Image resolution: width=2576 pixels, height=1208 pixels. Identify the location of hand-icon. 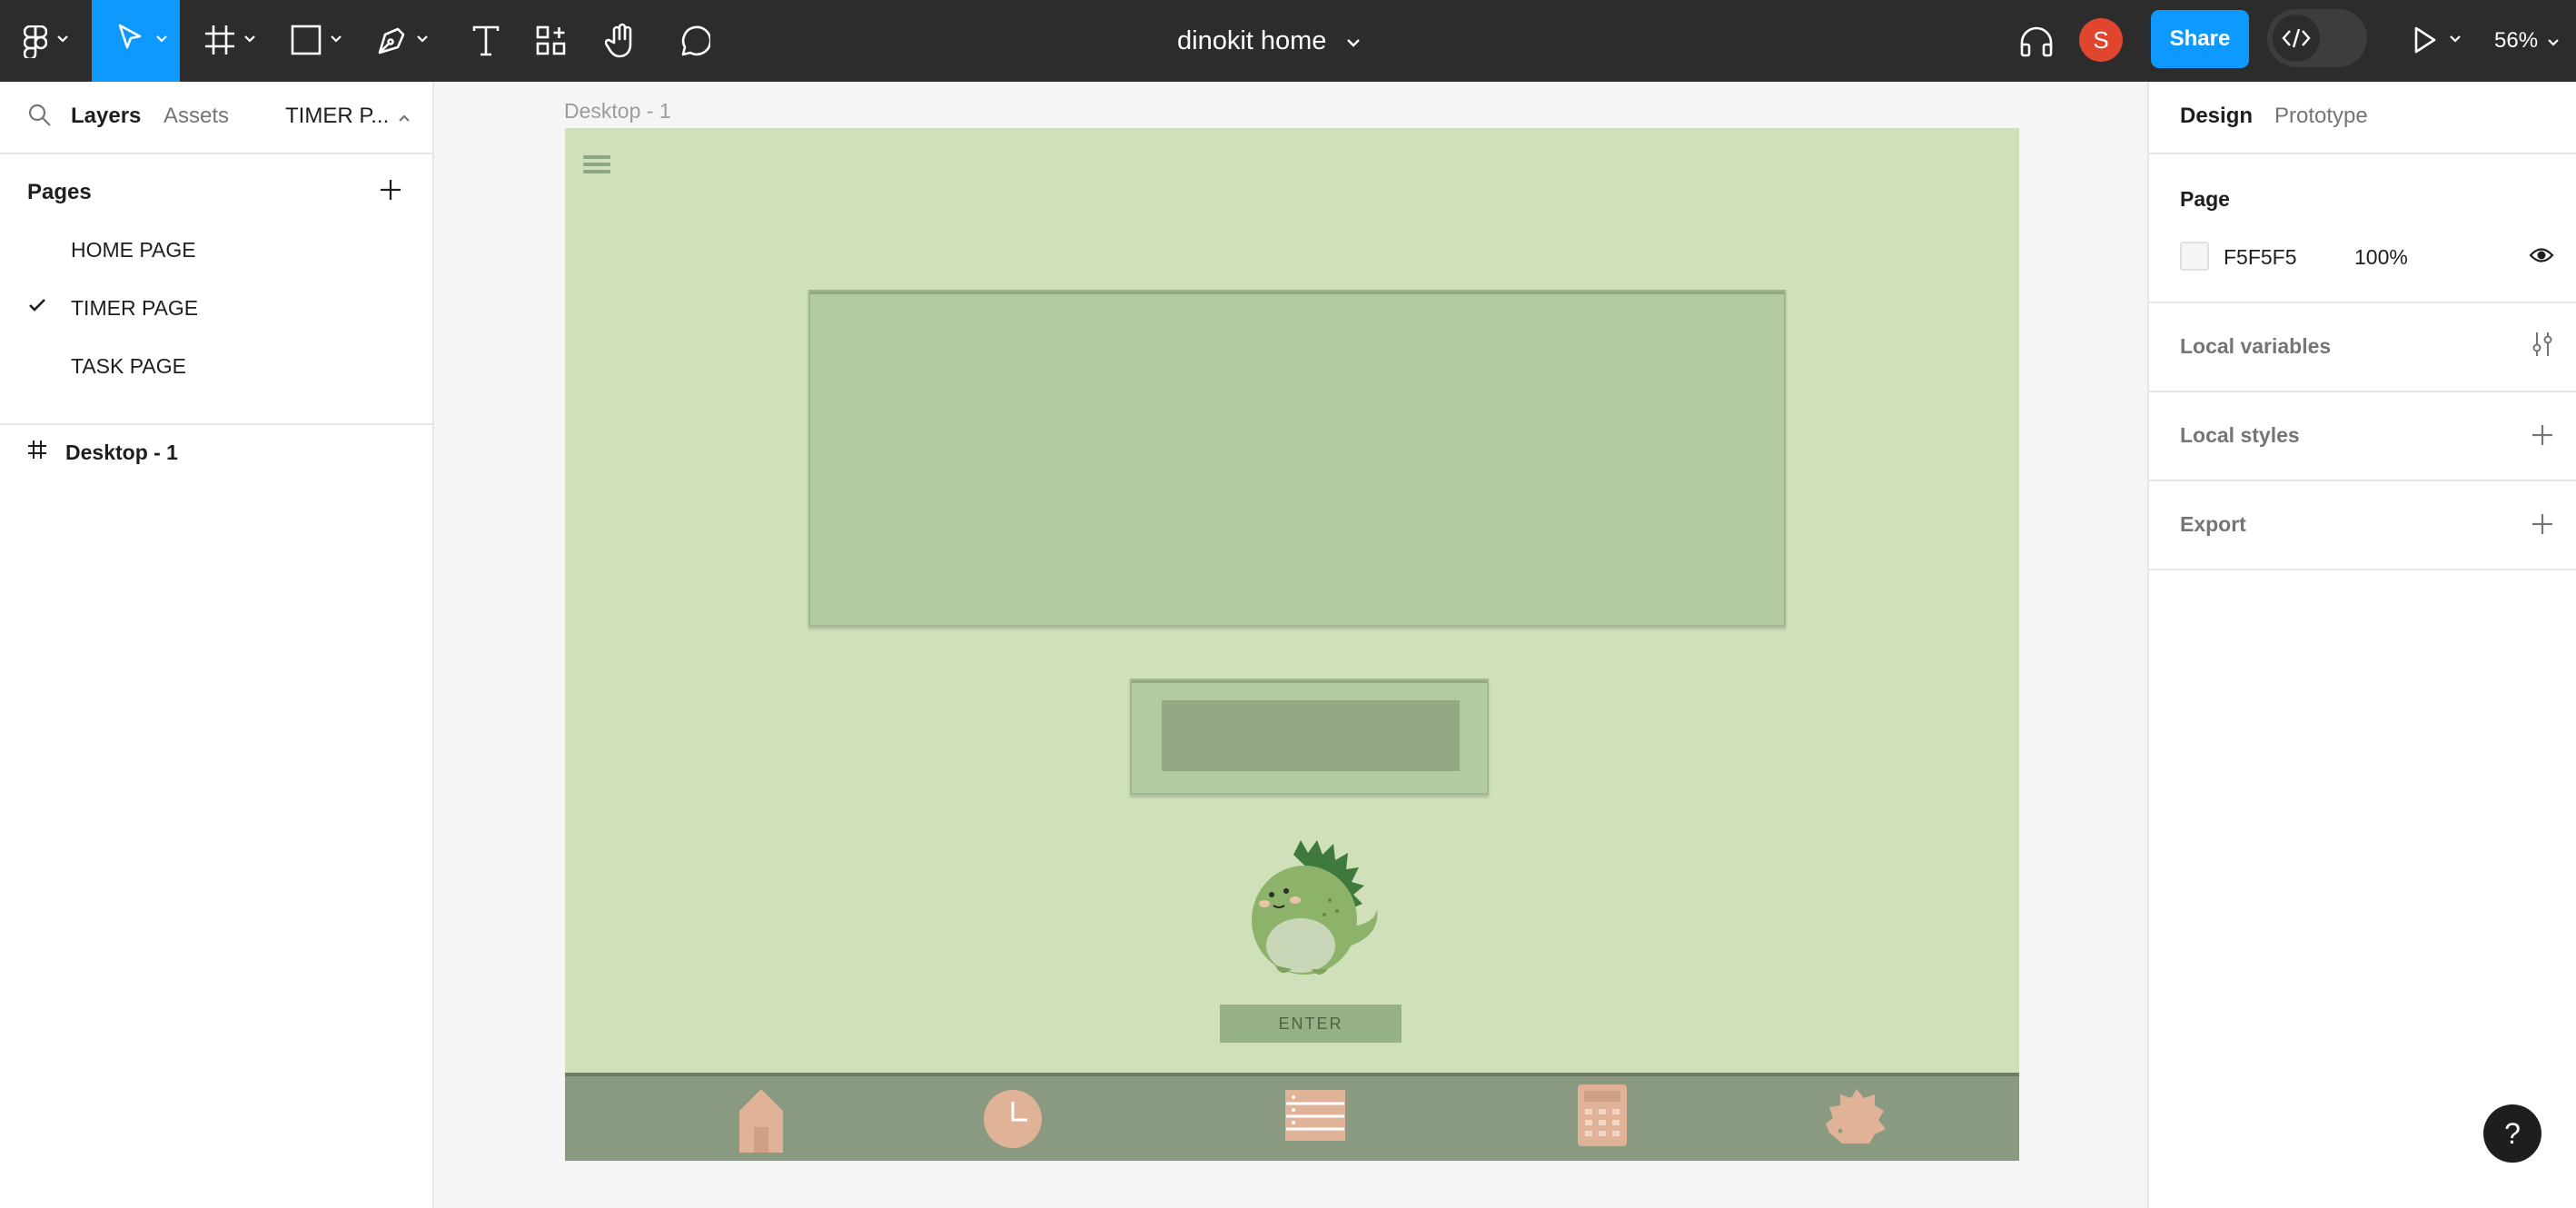
(621, 41).